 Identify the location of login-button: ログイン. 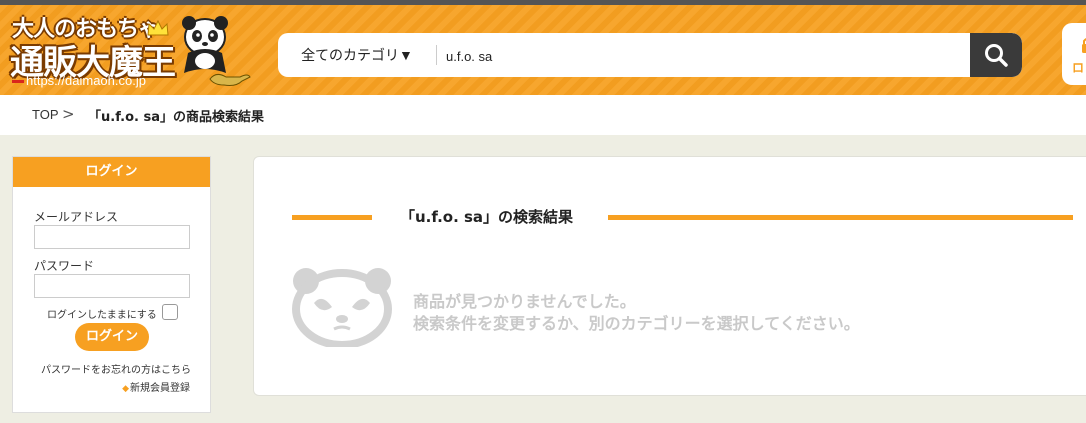
(112, 337).